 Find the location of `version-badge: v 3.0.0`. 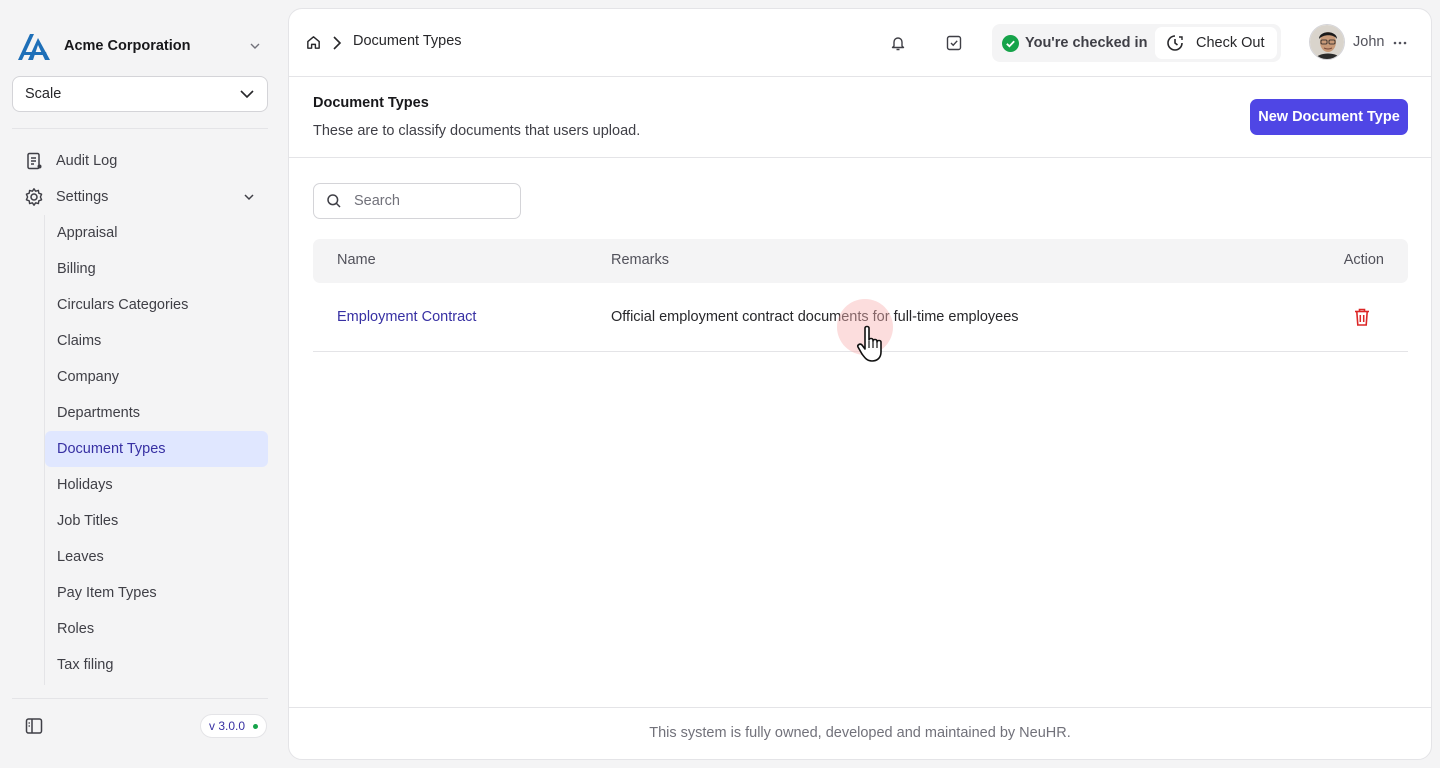

version-badge: v 3.0.0 is located at coordinates (234, 726).